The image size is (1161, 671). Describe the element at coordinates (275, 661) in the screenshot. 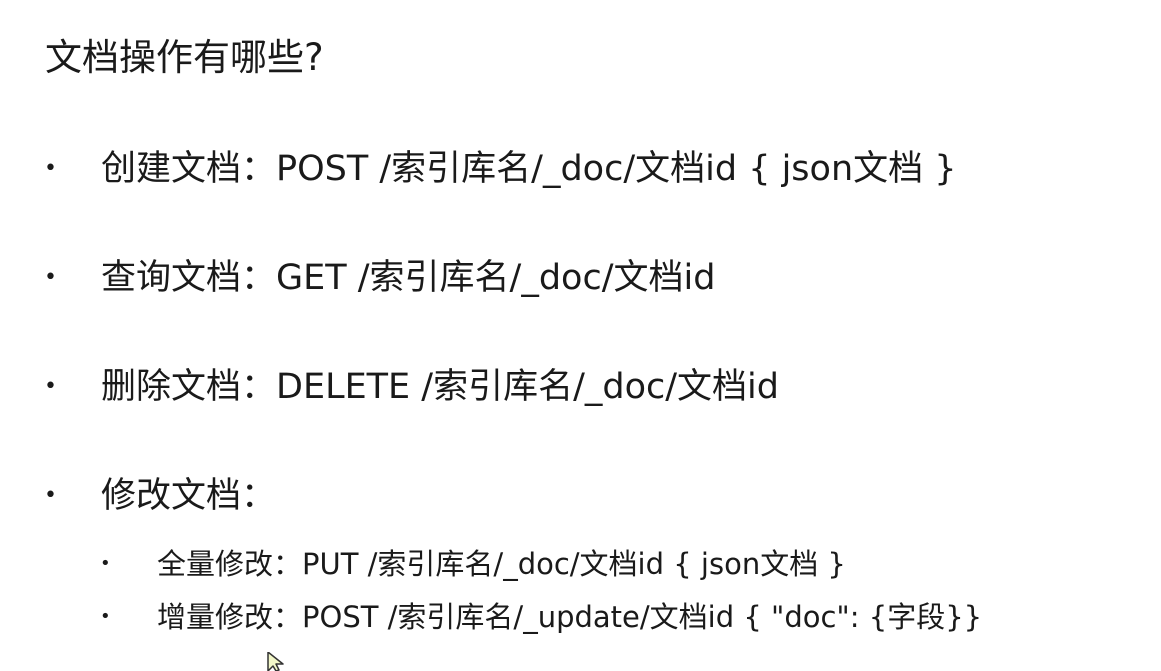

I see `mouse-pointer-icon` at that location.